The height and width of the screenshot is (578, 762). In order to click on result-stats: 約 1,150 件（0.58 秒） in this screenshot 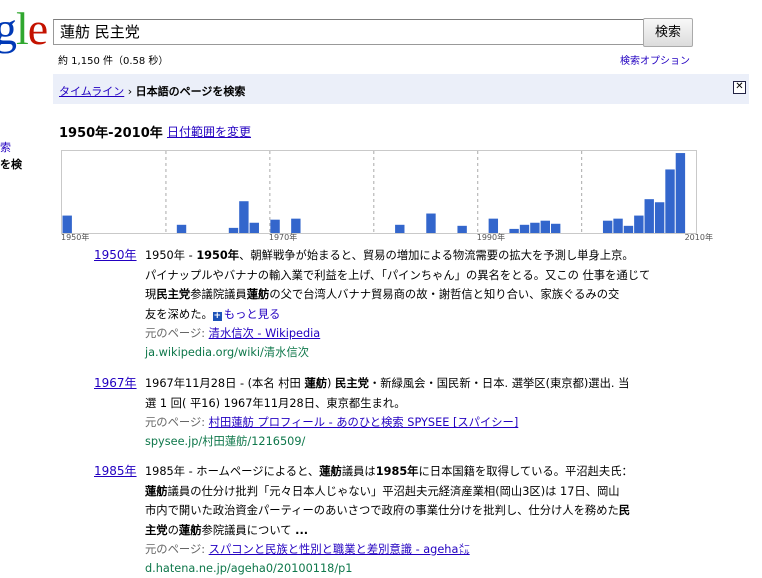, I will do `click(113, 61)`.